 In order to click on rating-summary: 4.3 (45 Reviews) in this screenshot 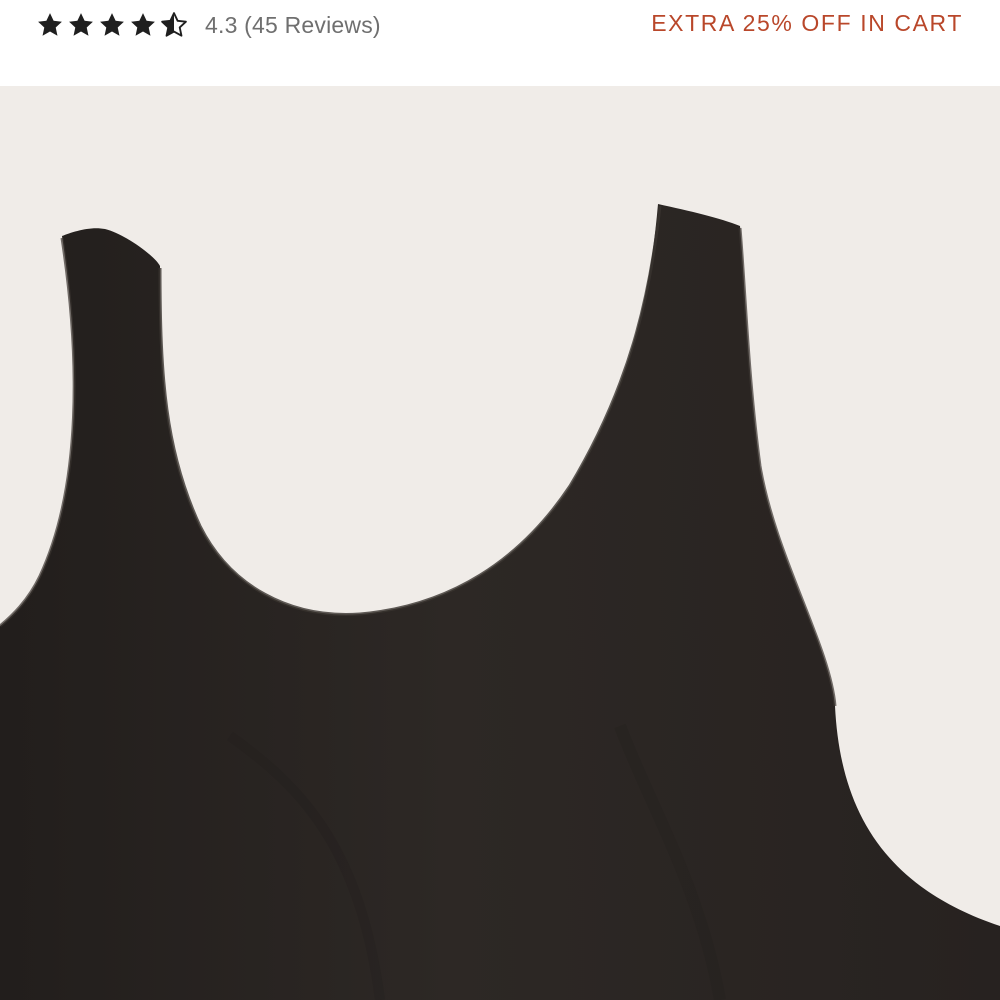, I will do `click(208, 25)`.